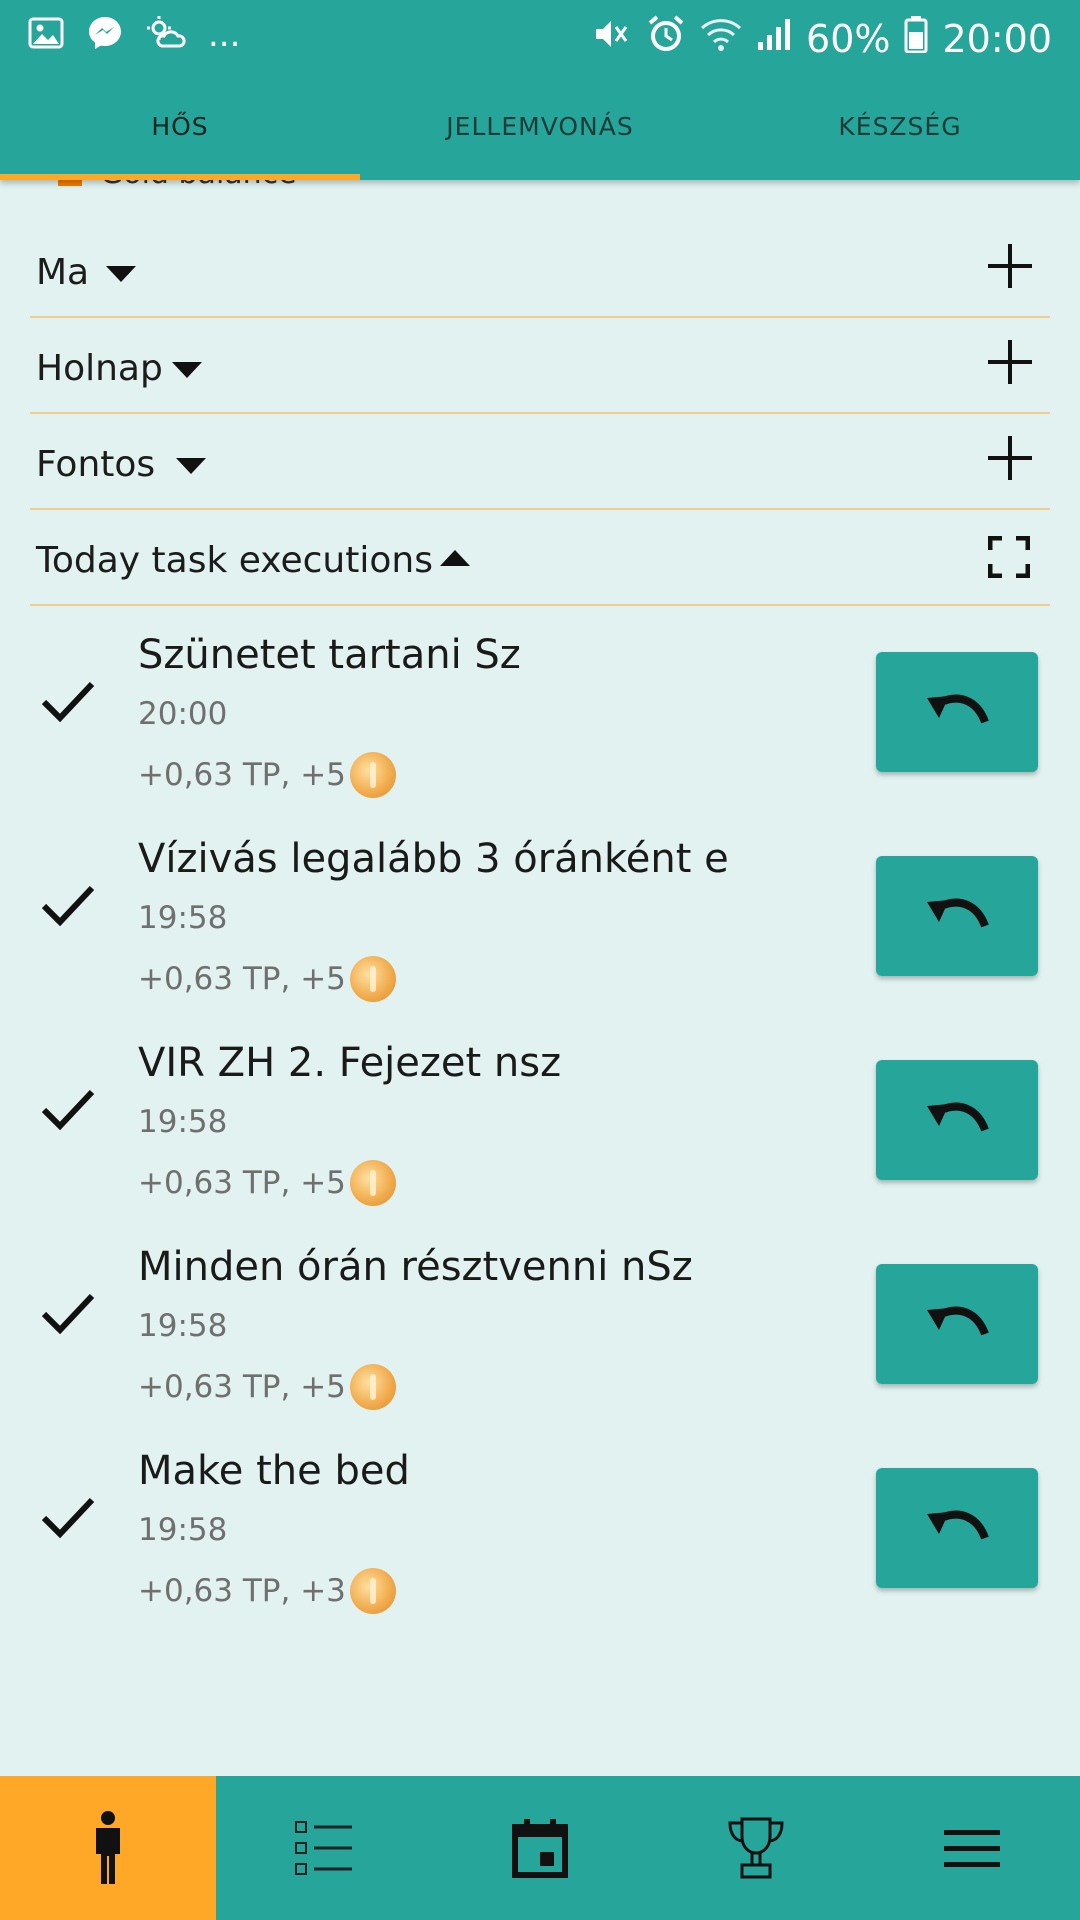 The height and width of the screenshot is (1920, 1080). I want to click on nav-achievements, so click(756, 1848).